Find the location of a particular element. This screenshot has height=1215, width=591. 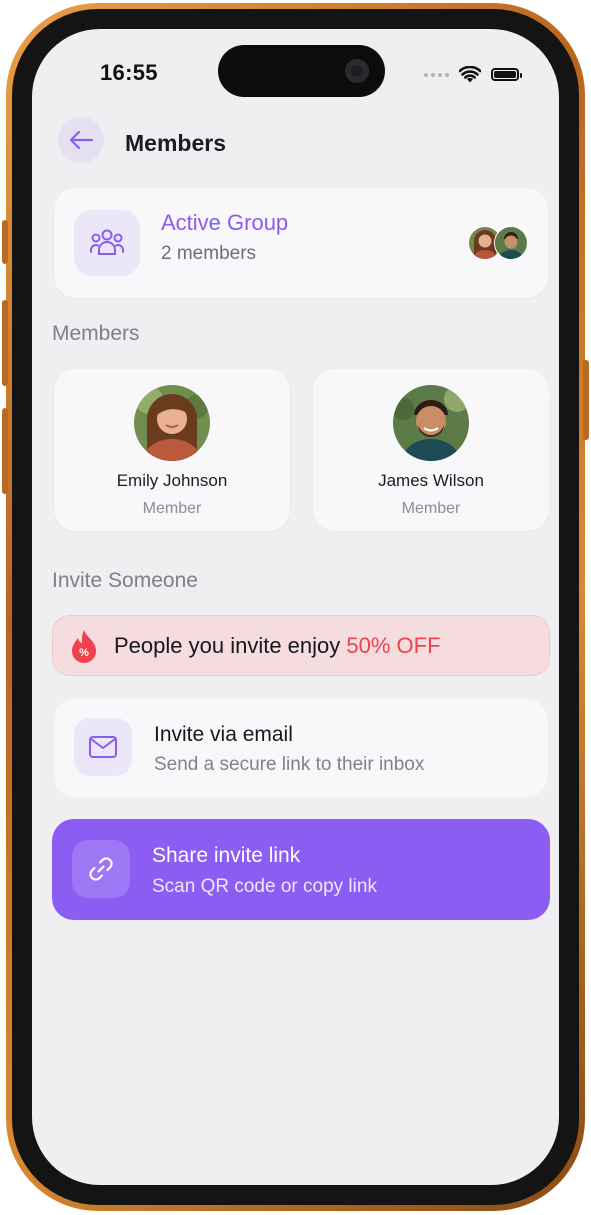

volume-down-button is located at coordinates (5, 451).